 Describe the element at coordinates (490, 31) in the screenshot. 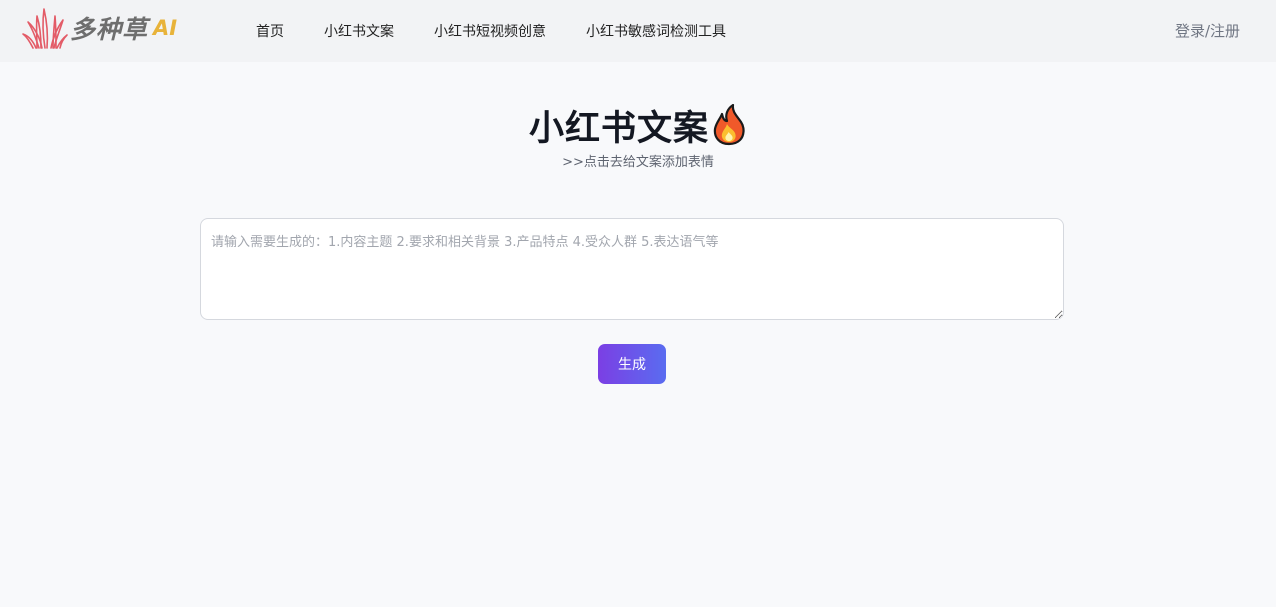

I see `nav-short-video-ideas: 小红书短视频创意` at that location.